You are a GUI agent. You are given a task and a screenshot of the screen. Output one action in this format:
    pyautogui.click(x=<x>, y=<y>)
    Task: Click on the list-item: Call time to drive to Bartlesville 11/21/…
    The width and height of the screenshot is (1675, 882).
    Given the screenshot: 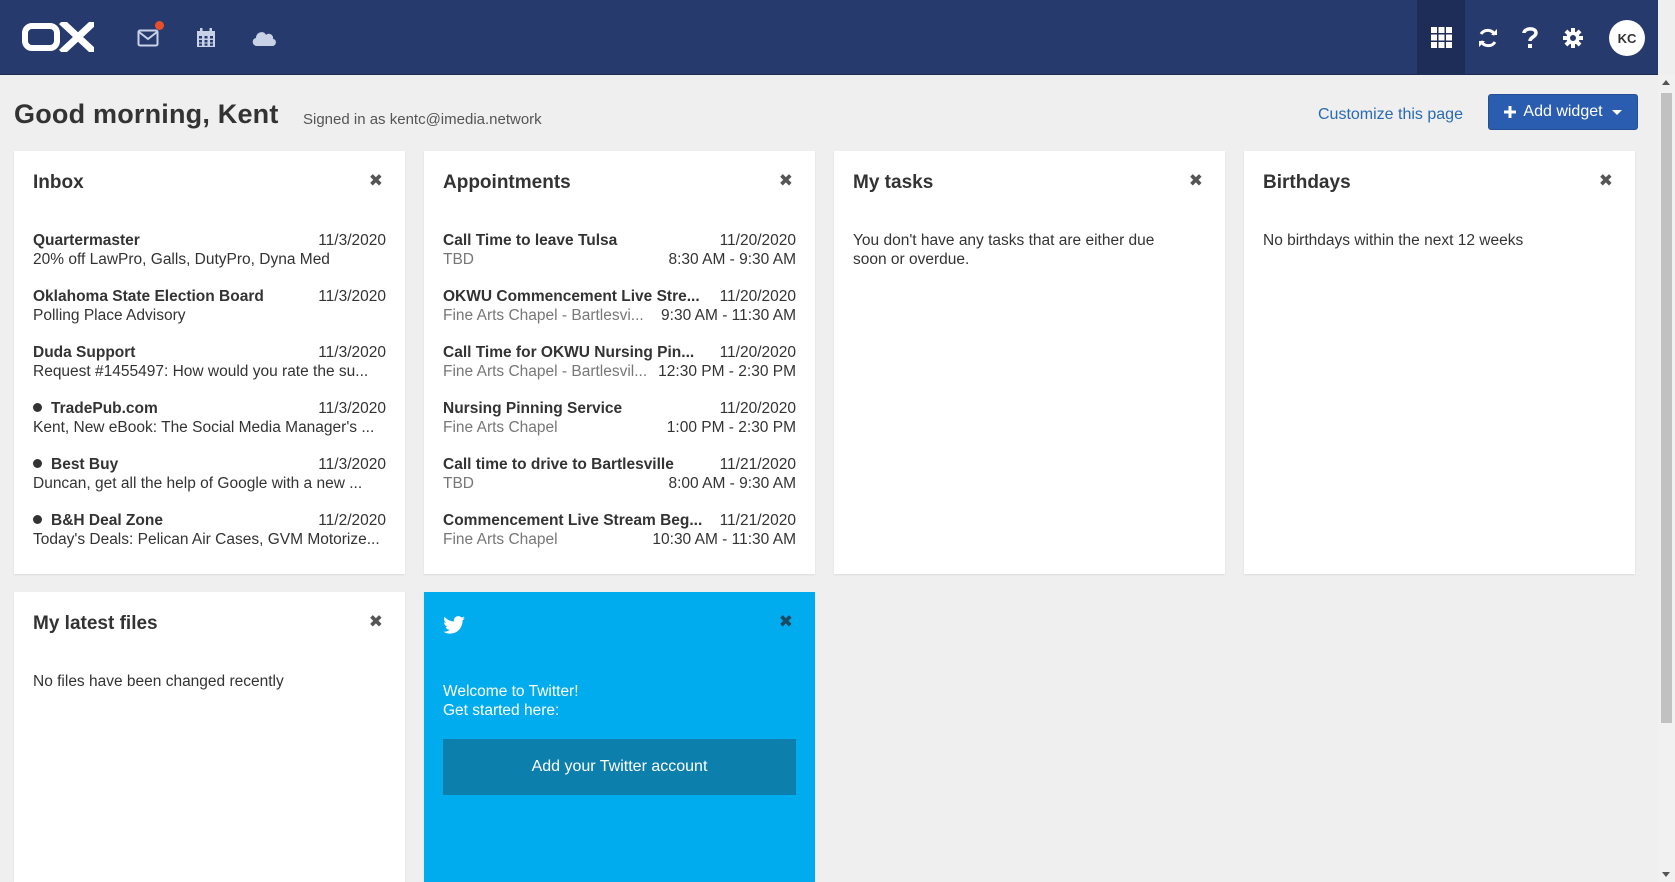 What is the action you would take?
    pyautogui.click(x=619, y=483)
    